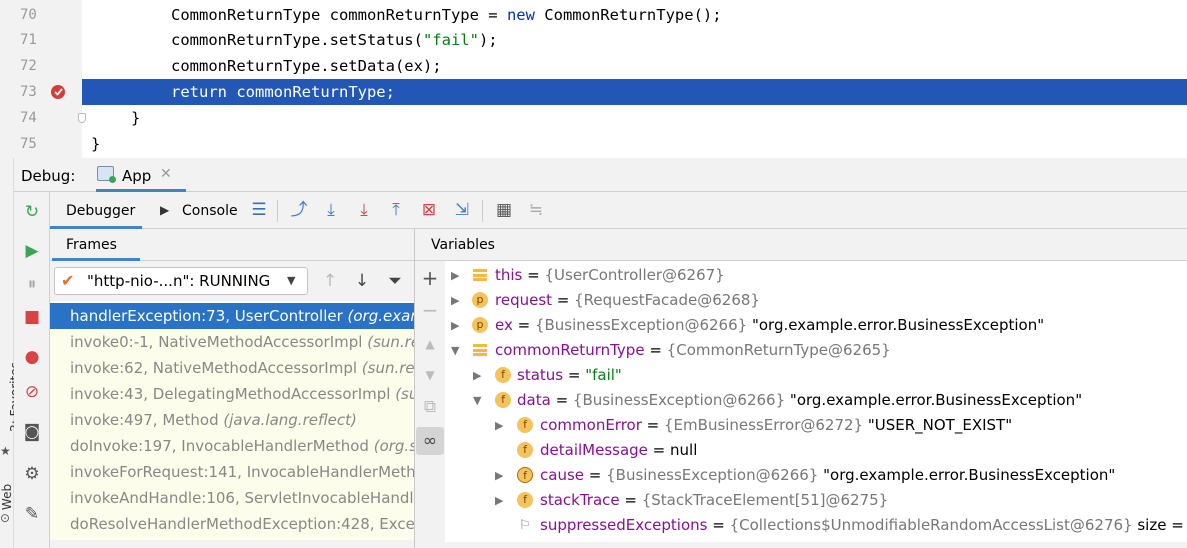 This screenshot has height=548, width=1187. I want to click on app-tab: App, so click(136, 176).